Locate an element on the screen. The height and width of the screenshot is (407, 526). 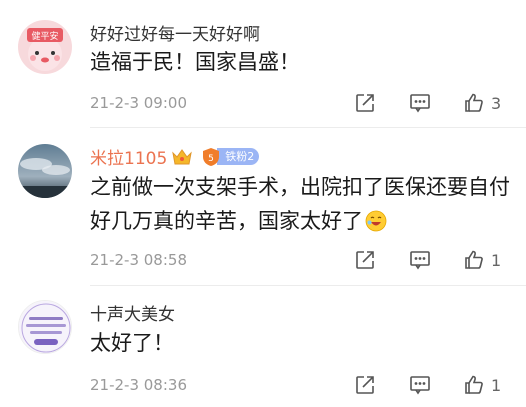
comment-meta: 21-2-3 08:58 1 is located at coordinates (308, 260).